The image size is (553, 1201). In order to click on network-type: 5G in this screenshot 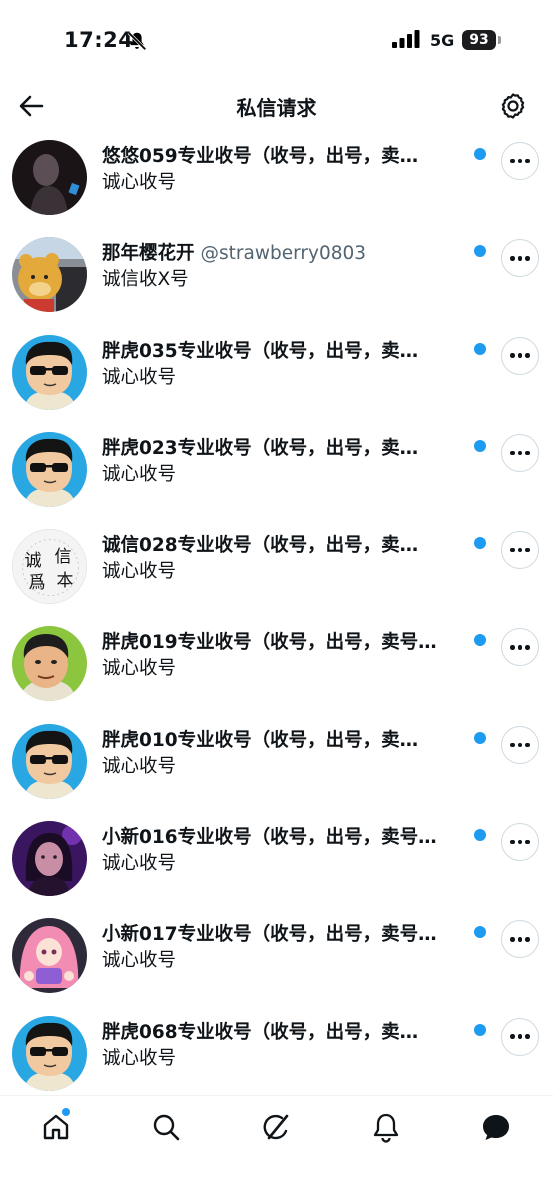, I will do `click(442, 40)`.